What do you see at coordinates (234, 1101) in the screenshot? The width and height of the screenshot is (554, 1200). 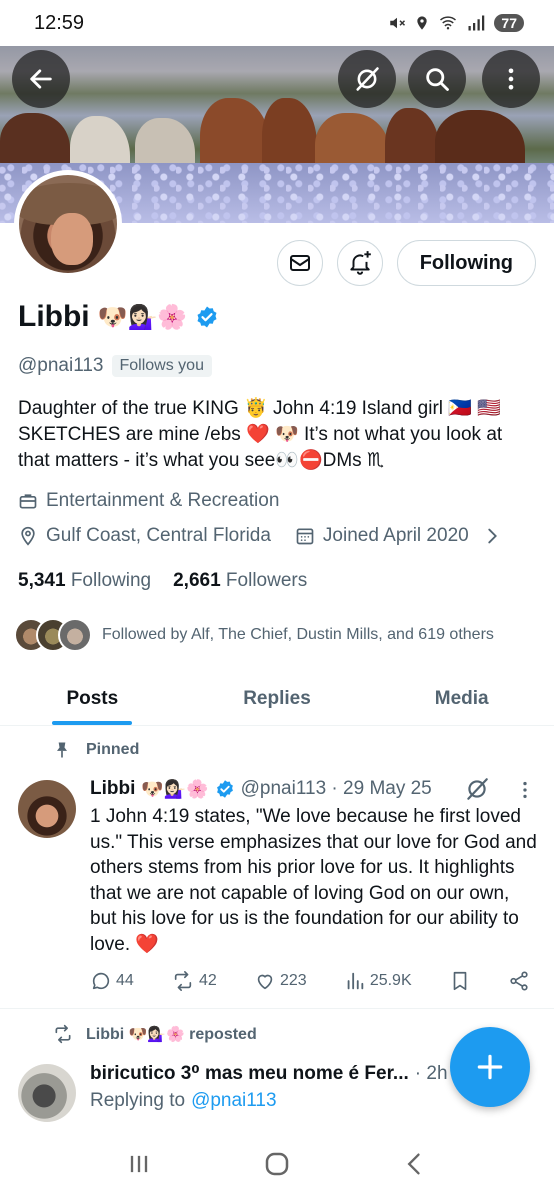 I see `replying-to-handle: @pnai113` at bounding box center [234, 1101].